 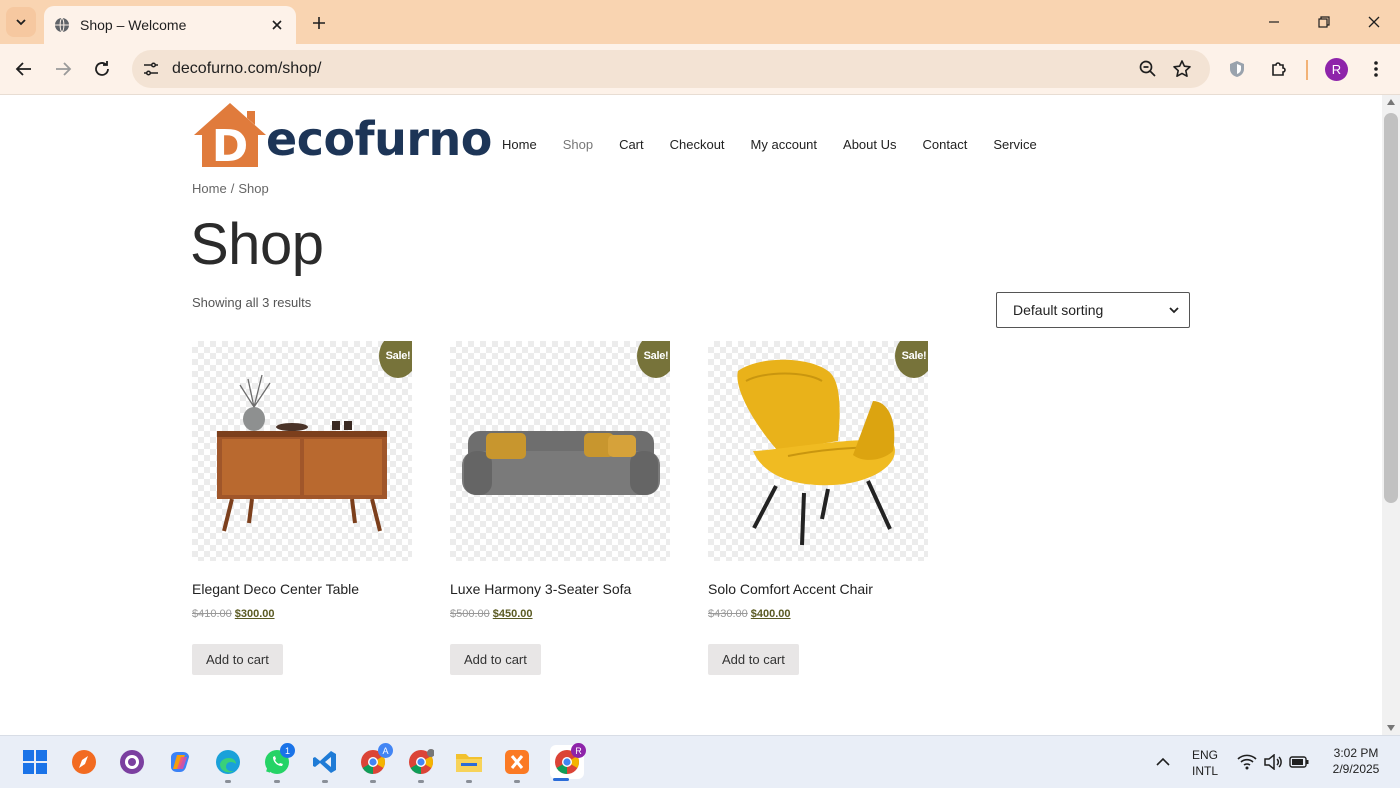 What do you see at coordinates (469, 762) in the screenshot?
I see `taskbar-app-file-explorer` at bounding box center [469, 762].